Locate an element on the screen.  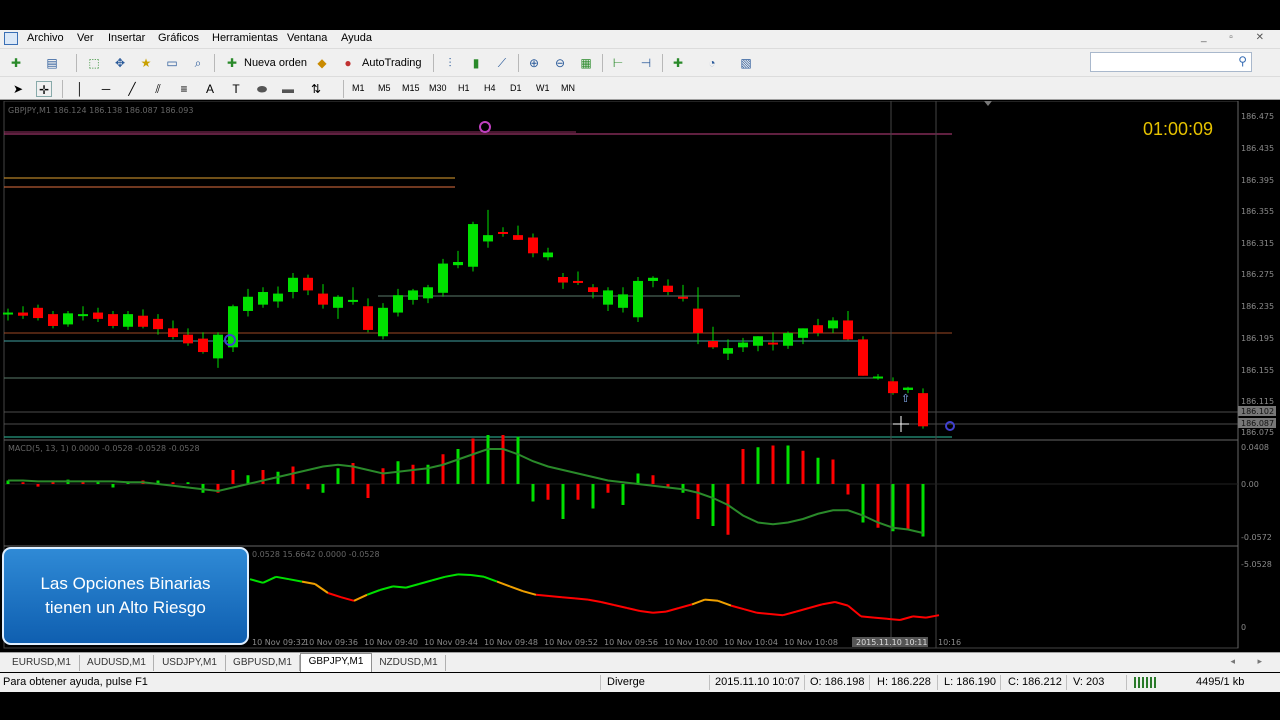
ellipse-icon: ⬬ is located at coordinates (262, 89).